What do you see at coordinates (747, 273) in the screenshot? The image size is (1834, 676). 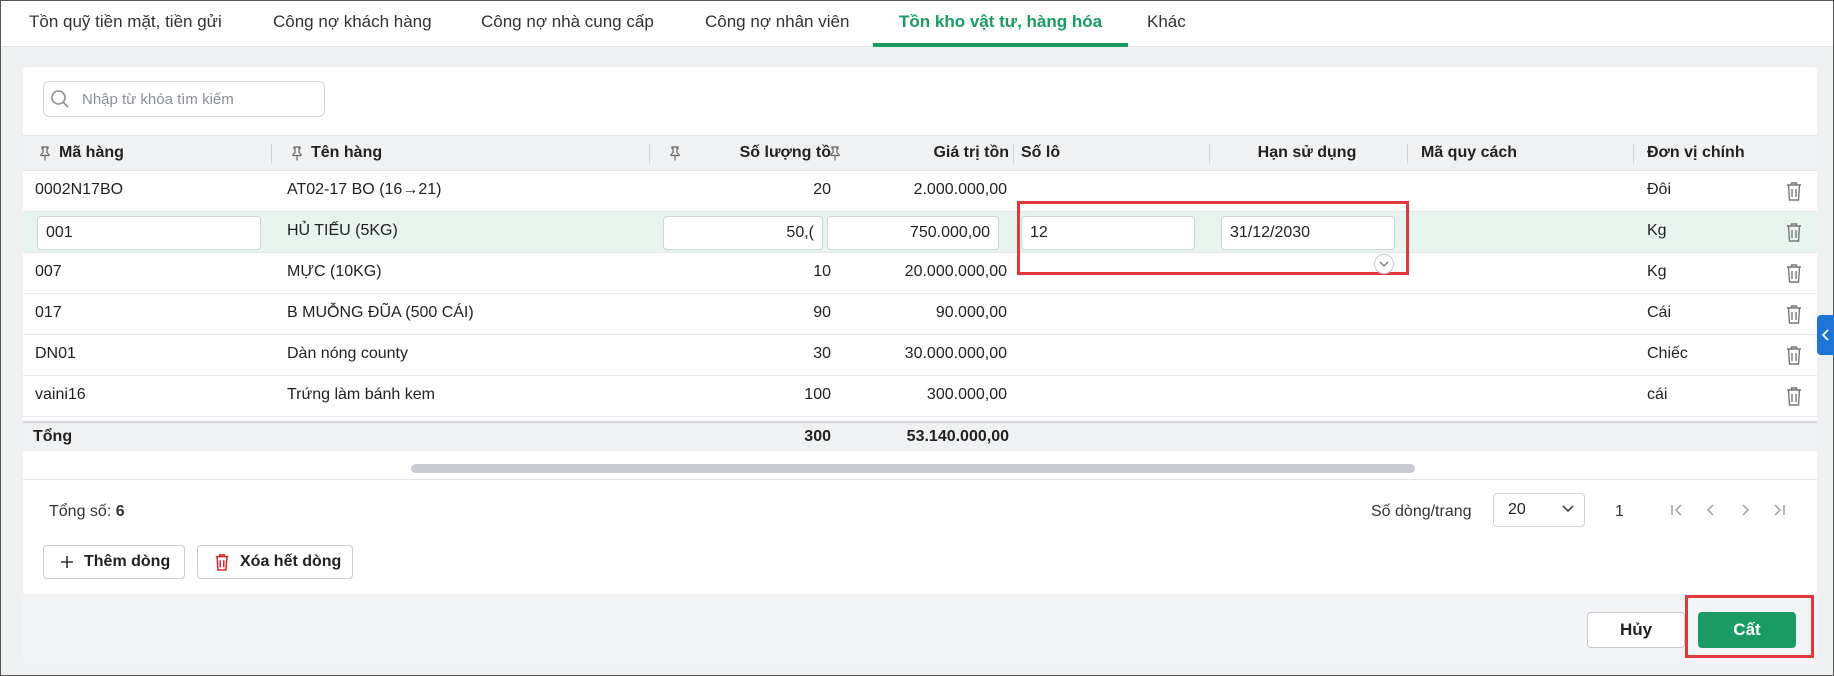 I see `cell-quantity: 10` at bounding box center [747, 273].